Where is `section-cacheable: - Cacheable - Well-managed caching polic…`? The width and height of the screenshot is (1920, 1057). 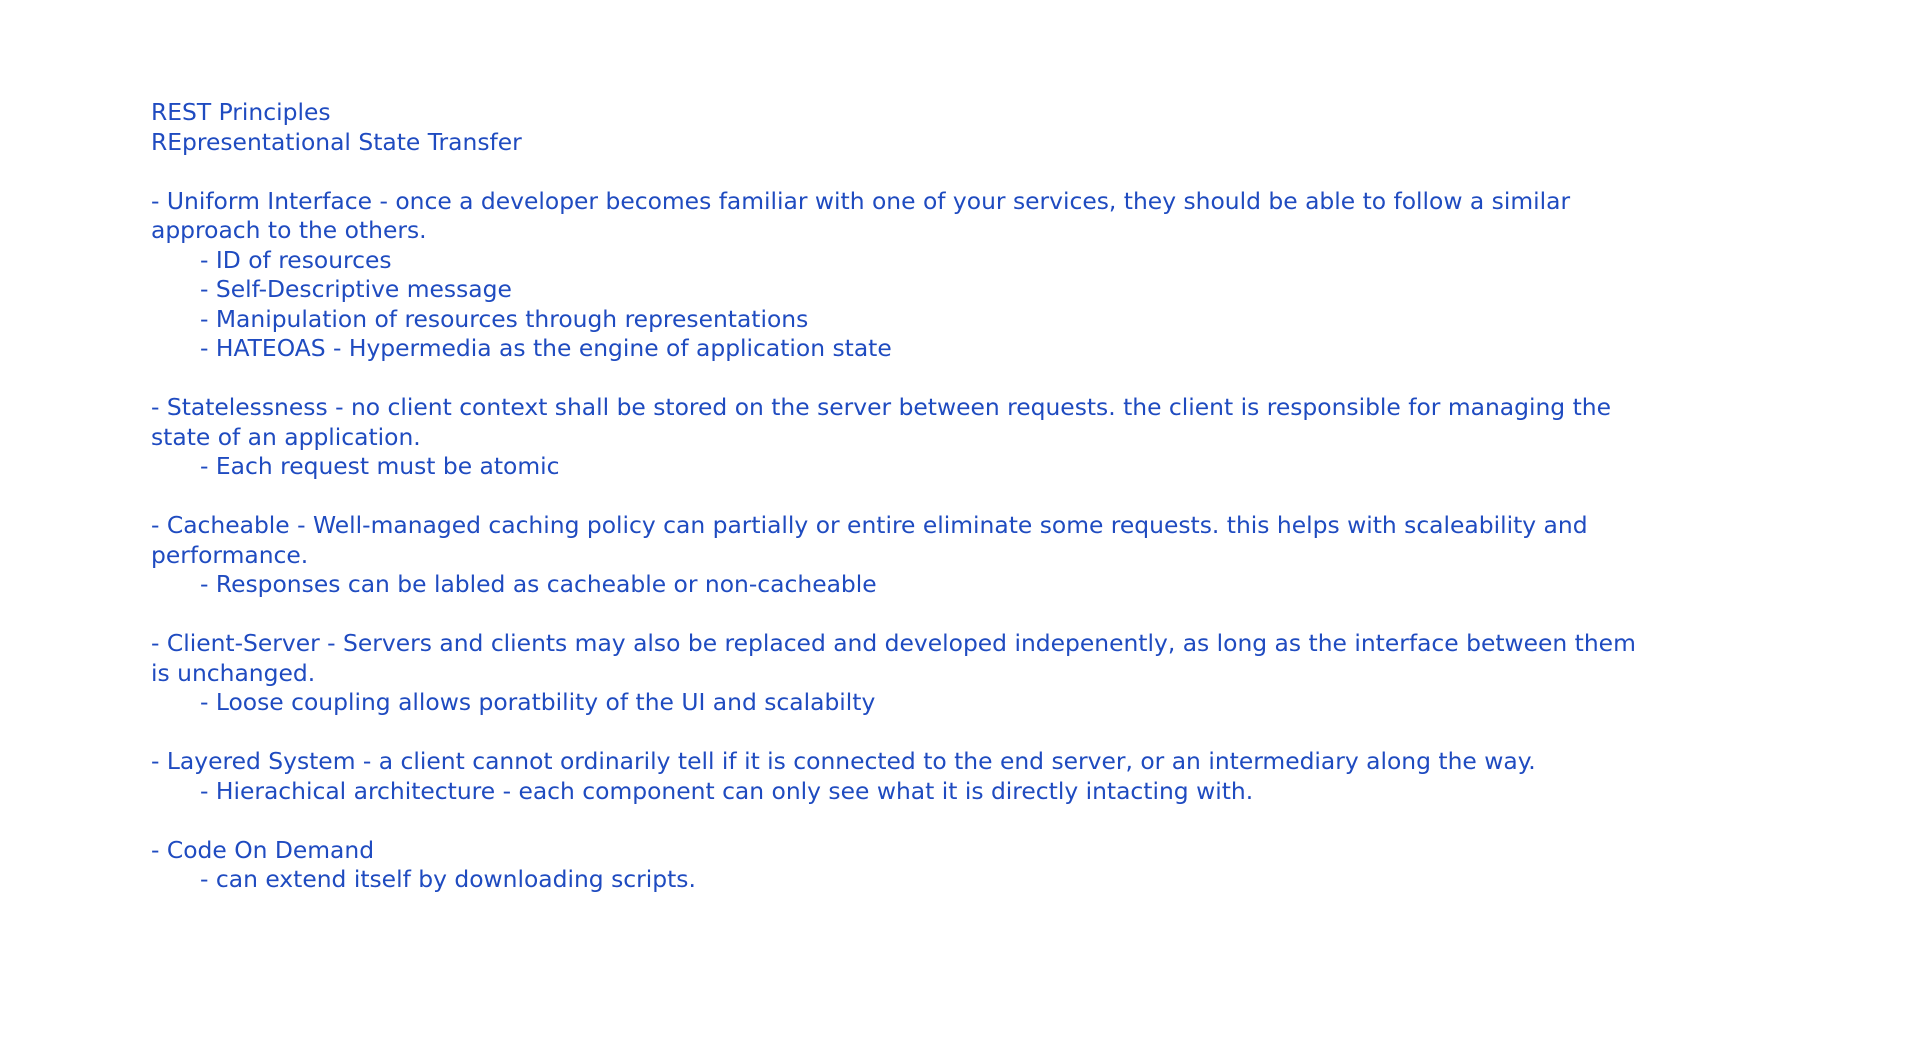
section-cacheable: - Cacheable - Well-managed caching polic… is located at coordinates (895, 555).